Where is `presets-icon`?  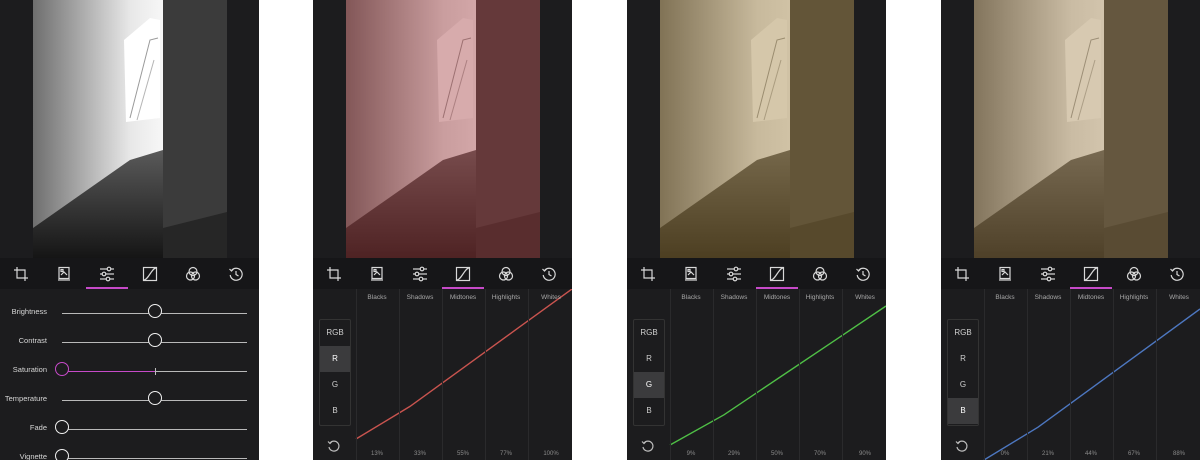
presets-icon is located at coordinates (691, 273).